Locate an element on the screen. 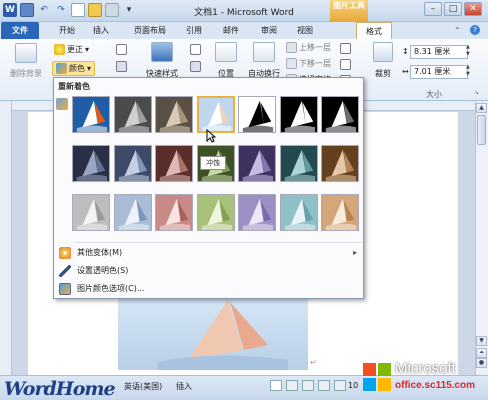 Image resolution: width=488 pixels, height=400 pixels. previous-page-button: ⏶ is located at coordinates (481, 353).